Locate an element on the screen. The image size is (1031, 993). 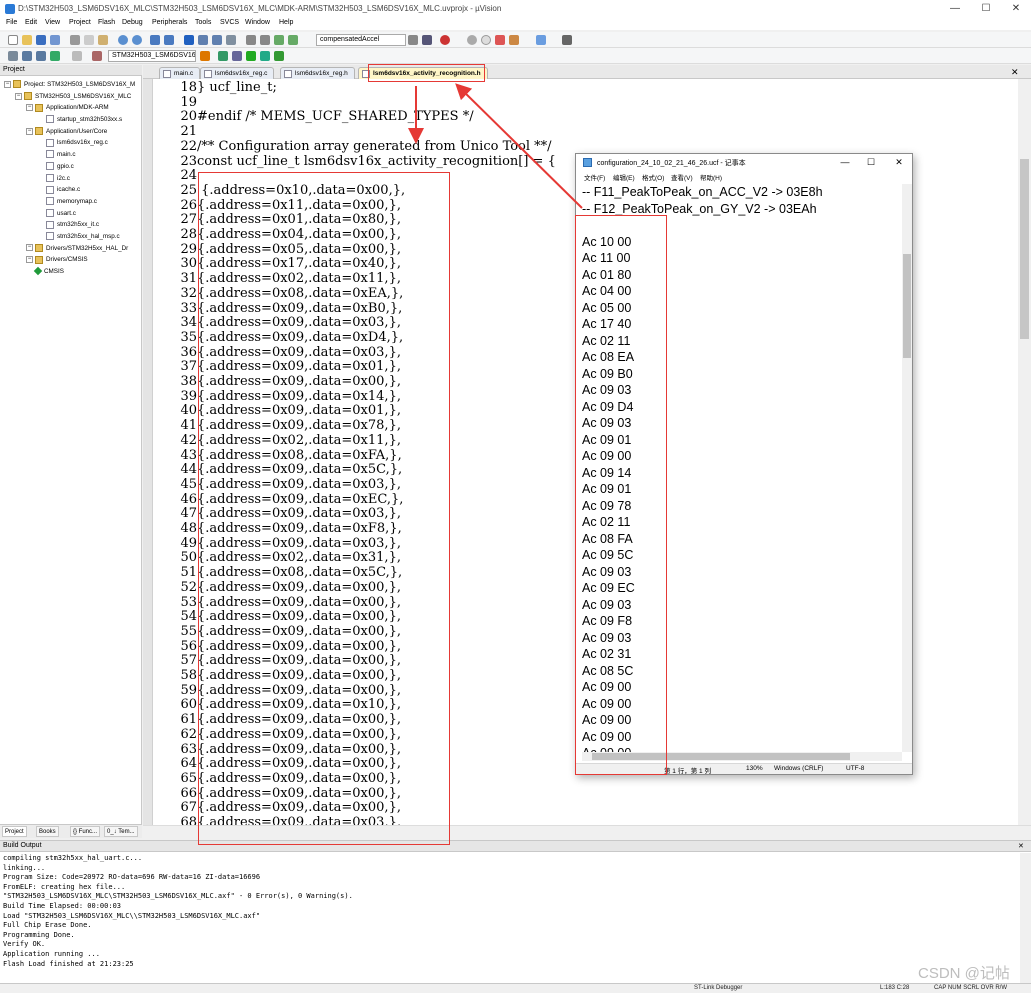
annotation-arrows is located at coordinates (495, 146).